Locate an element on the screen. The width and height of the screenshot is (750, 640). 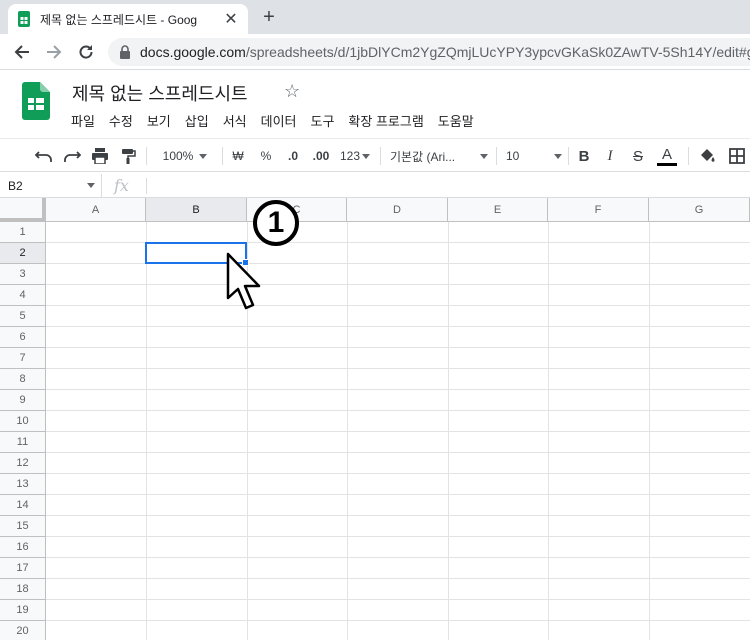
menu-help: 도움말 is located at coordinates (456, 120).